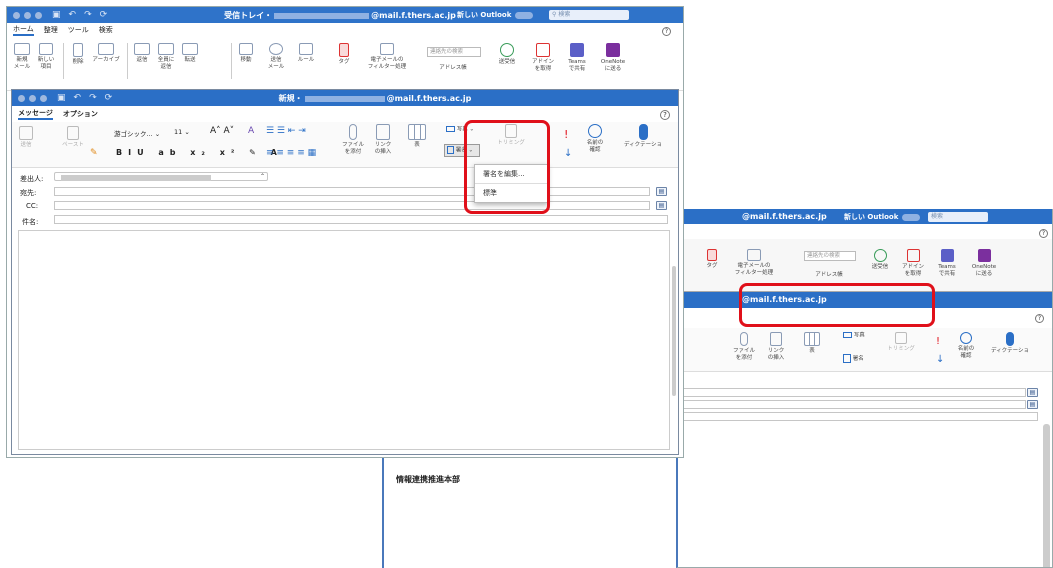 The width and height of the screenshot is (1053, 568). What do you see at coordinates (853, 404) in the screenshot?
I see `right-cc-field` at bounding box center [853, 404].